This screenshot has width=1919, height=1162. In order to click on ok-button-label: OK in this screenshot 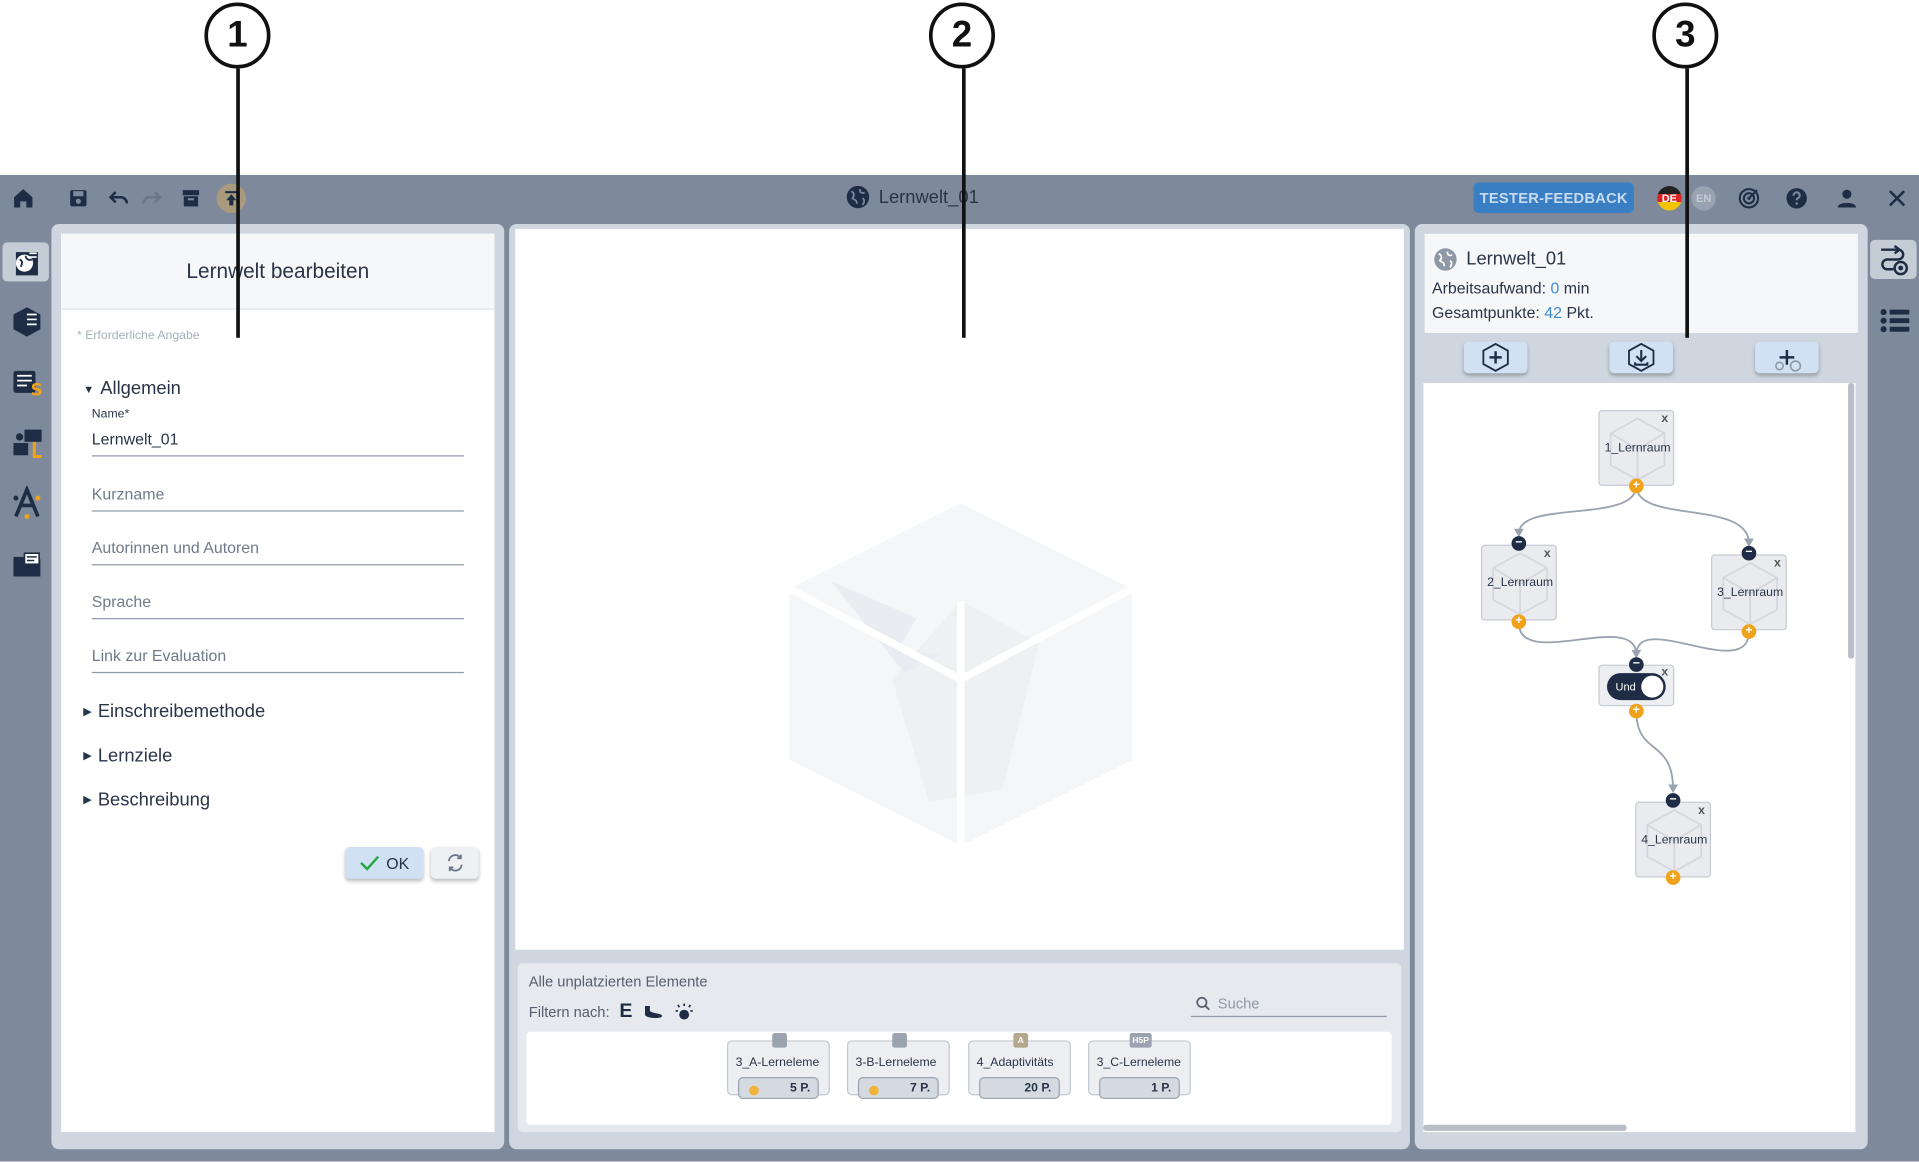, I will do `click(398, 863)`.